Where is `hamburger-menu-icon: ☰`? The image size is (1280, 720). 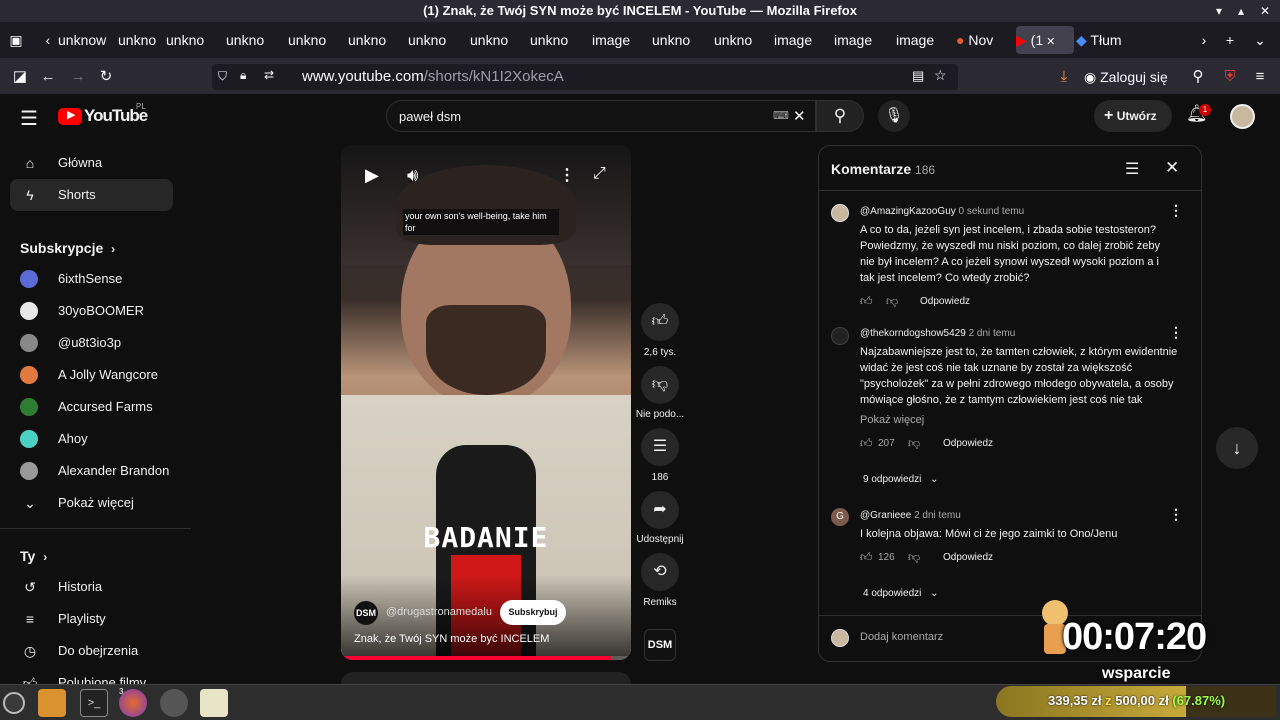
hamburger-menu-icon: ☰ is located at coordinates (29, 118).